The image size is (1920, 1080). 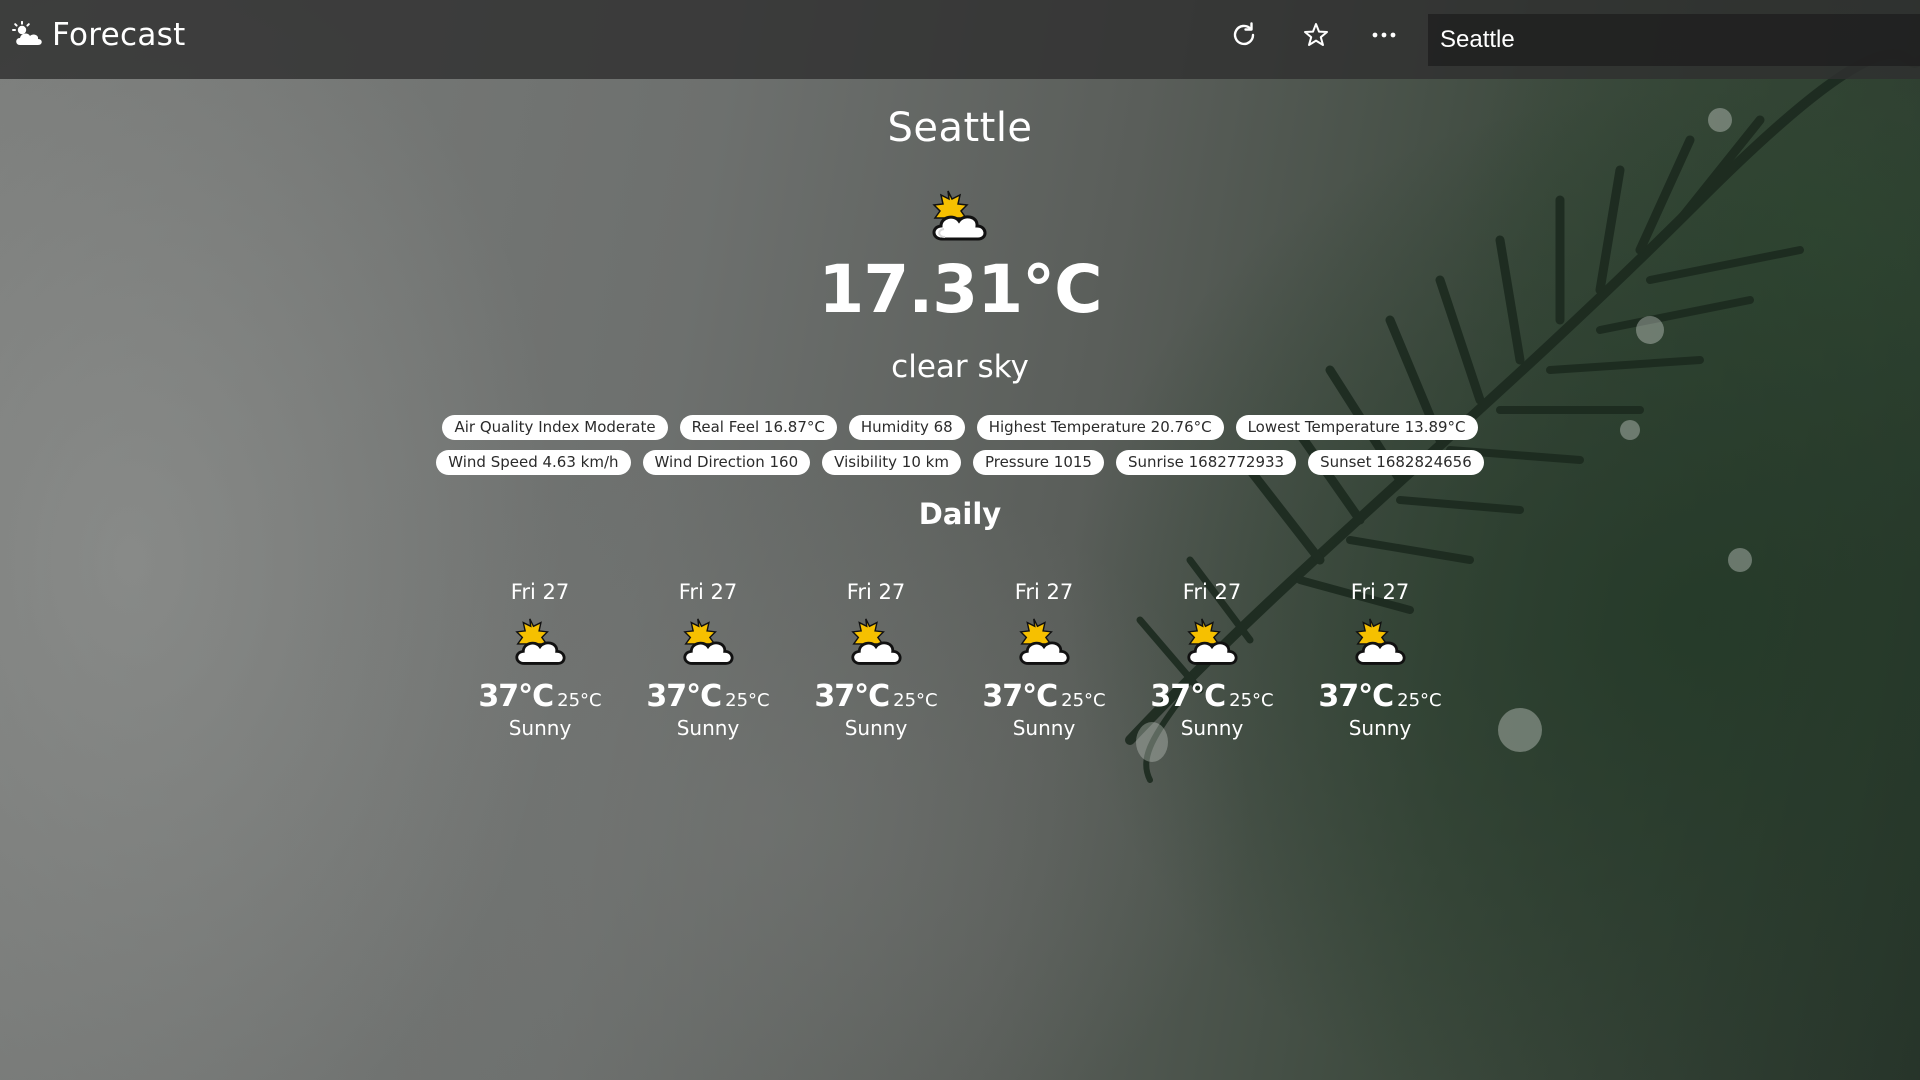 I want to click on cloud-sun-icon, so click(x=27, y=33).